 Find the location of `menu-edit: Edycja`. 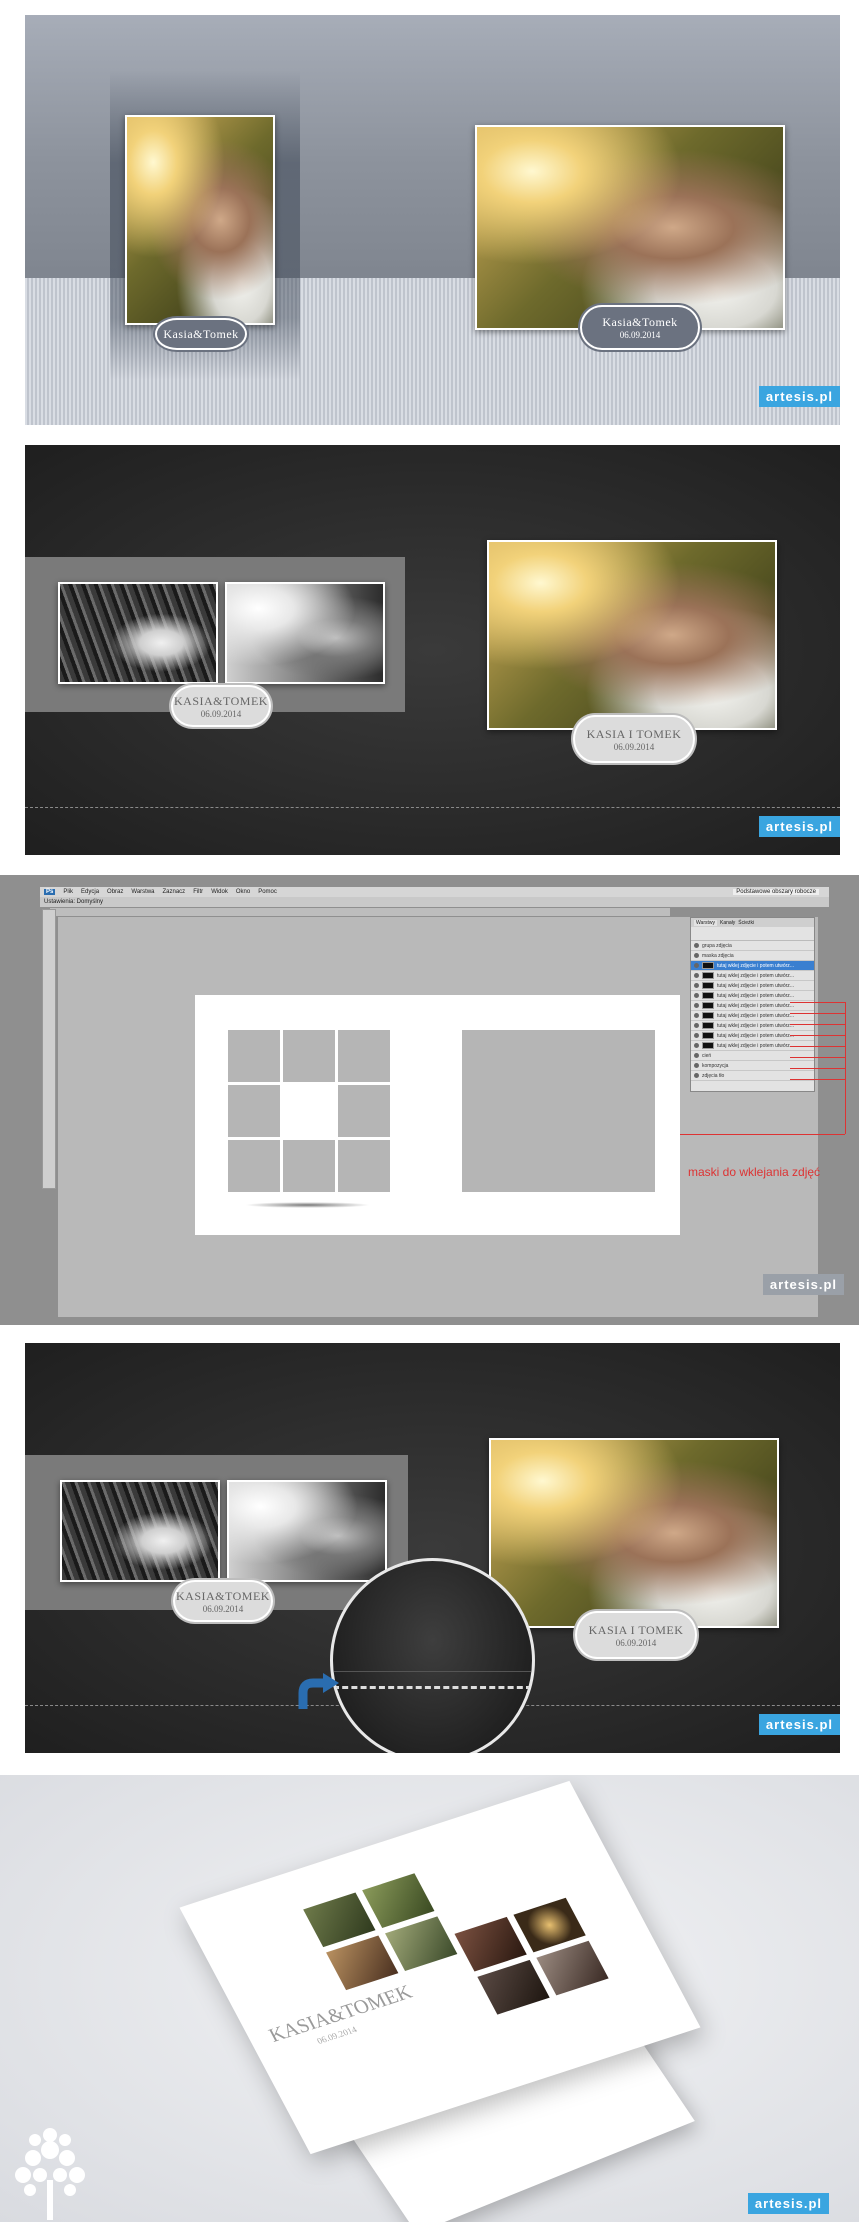

menu-edit: Edycja is located at coordinates (90, 892).